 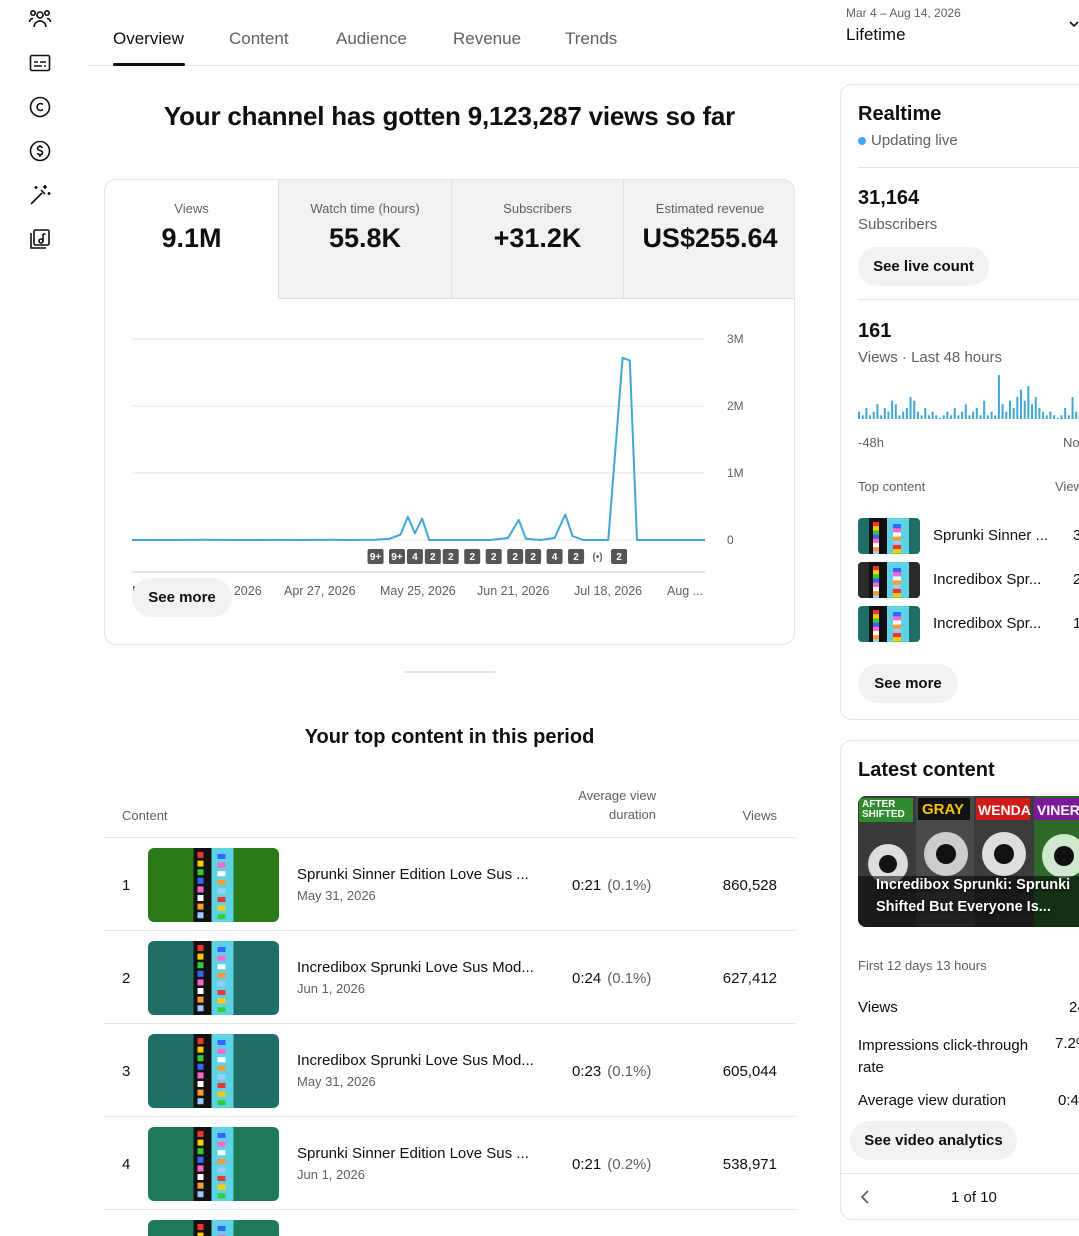 I want to click on metric-value: US$255.64, so click(x=710, y=238).